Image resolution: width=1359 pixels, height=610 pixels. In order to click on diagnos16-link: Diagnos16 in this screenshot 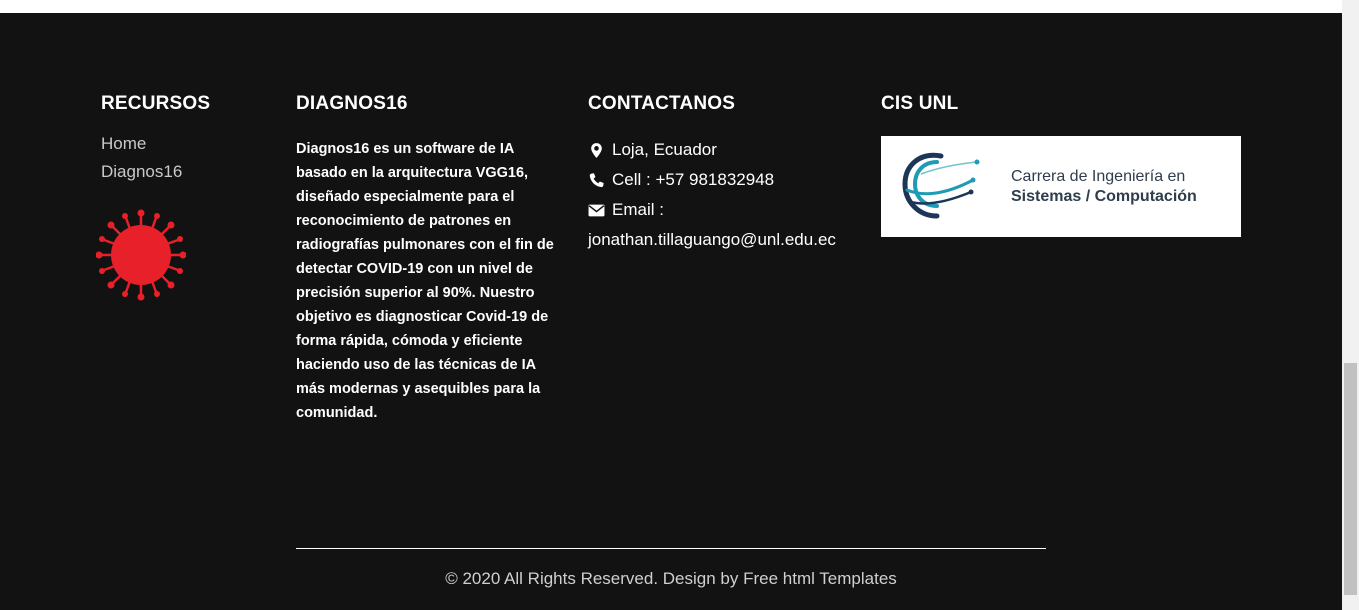, I will do `click(141, 172)`.